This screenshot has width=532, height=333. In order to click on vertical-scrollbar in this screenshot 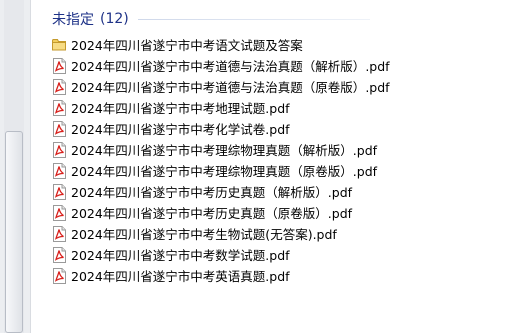, I will do `click(15, 166)`.